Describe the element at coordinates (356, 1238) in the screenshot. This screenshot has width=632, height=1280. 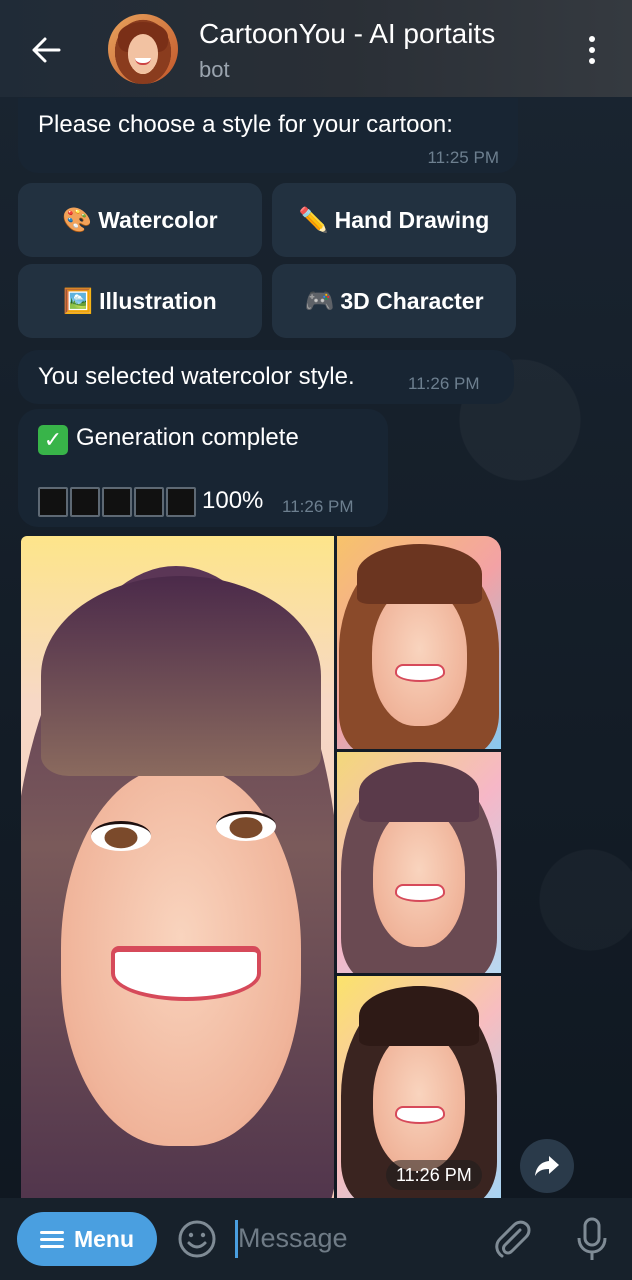
I see `message-input` at that location.